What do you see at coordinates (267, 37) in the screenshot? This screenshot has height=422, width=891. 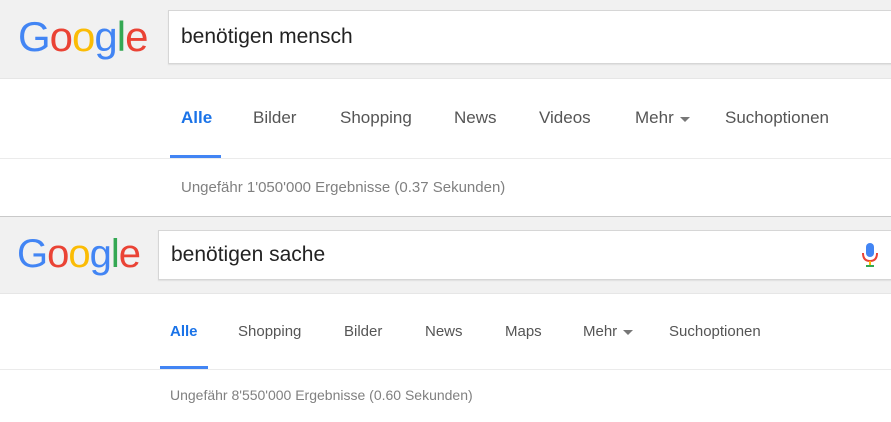 I see `search-query-text: benötigen mensch` at bounding box center [267, 37].